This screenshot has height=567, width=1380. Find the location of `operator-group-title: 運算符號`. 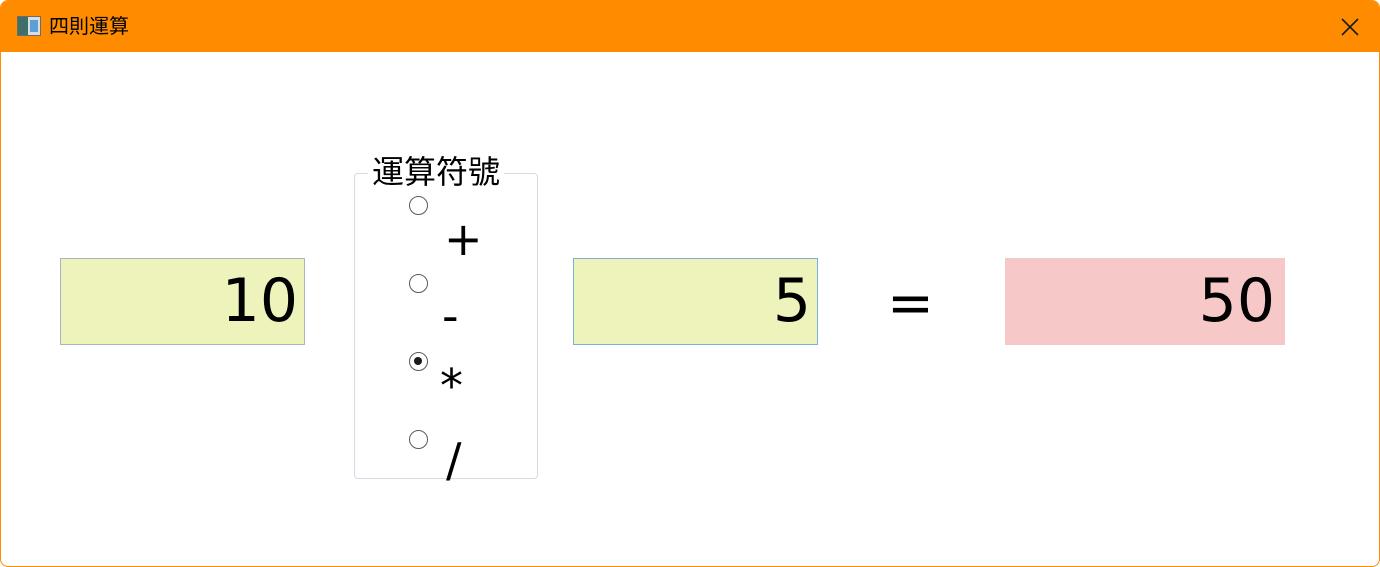

operator-group-title: 運算符號 is located at coordinates (436, 172).